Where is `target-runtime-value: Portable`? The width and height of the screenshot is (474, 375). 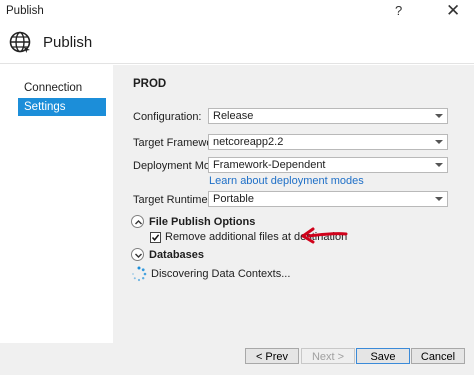 target-runtime-value: Portable is located at coordinates (233, 199).